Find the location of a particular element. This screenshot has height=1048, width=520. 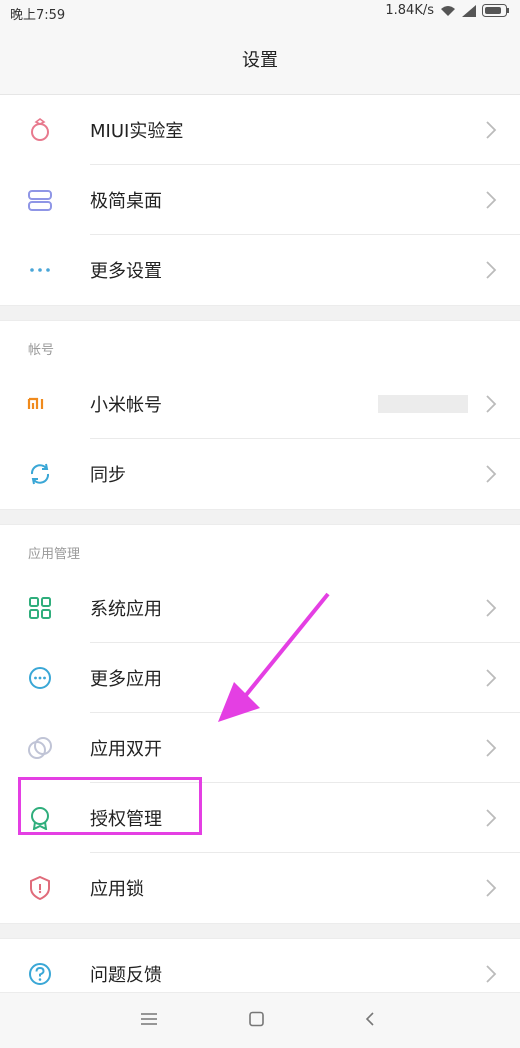

question-icon is located at coordinates (40, 974).